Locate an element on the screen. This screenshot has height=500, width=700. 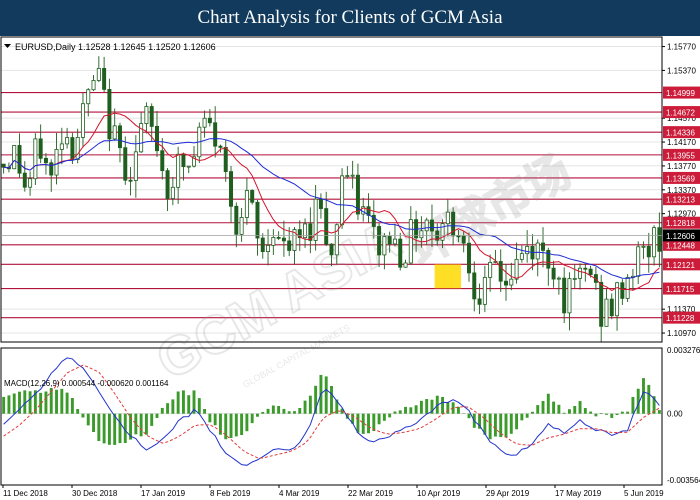
page-title: Chart Analysis for Clients of GCM Asia is located at coordinates (350, 17).